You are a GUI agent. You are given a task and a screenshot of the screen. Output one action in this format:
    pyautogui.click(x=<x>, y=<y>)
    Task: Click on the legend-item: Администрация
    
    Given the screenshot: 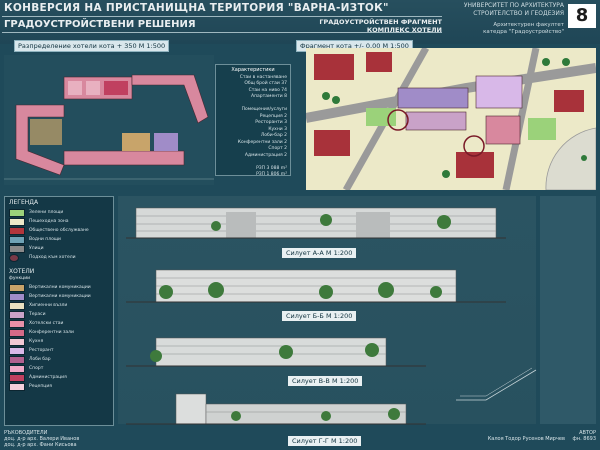 What is the action you would take?
    pyautogui.click(x=61, y=377)
    